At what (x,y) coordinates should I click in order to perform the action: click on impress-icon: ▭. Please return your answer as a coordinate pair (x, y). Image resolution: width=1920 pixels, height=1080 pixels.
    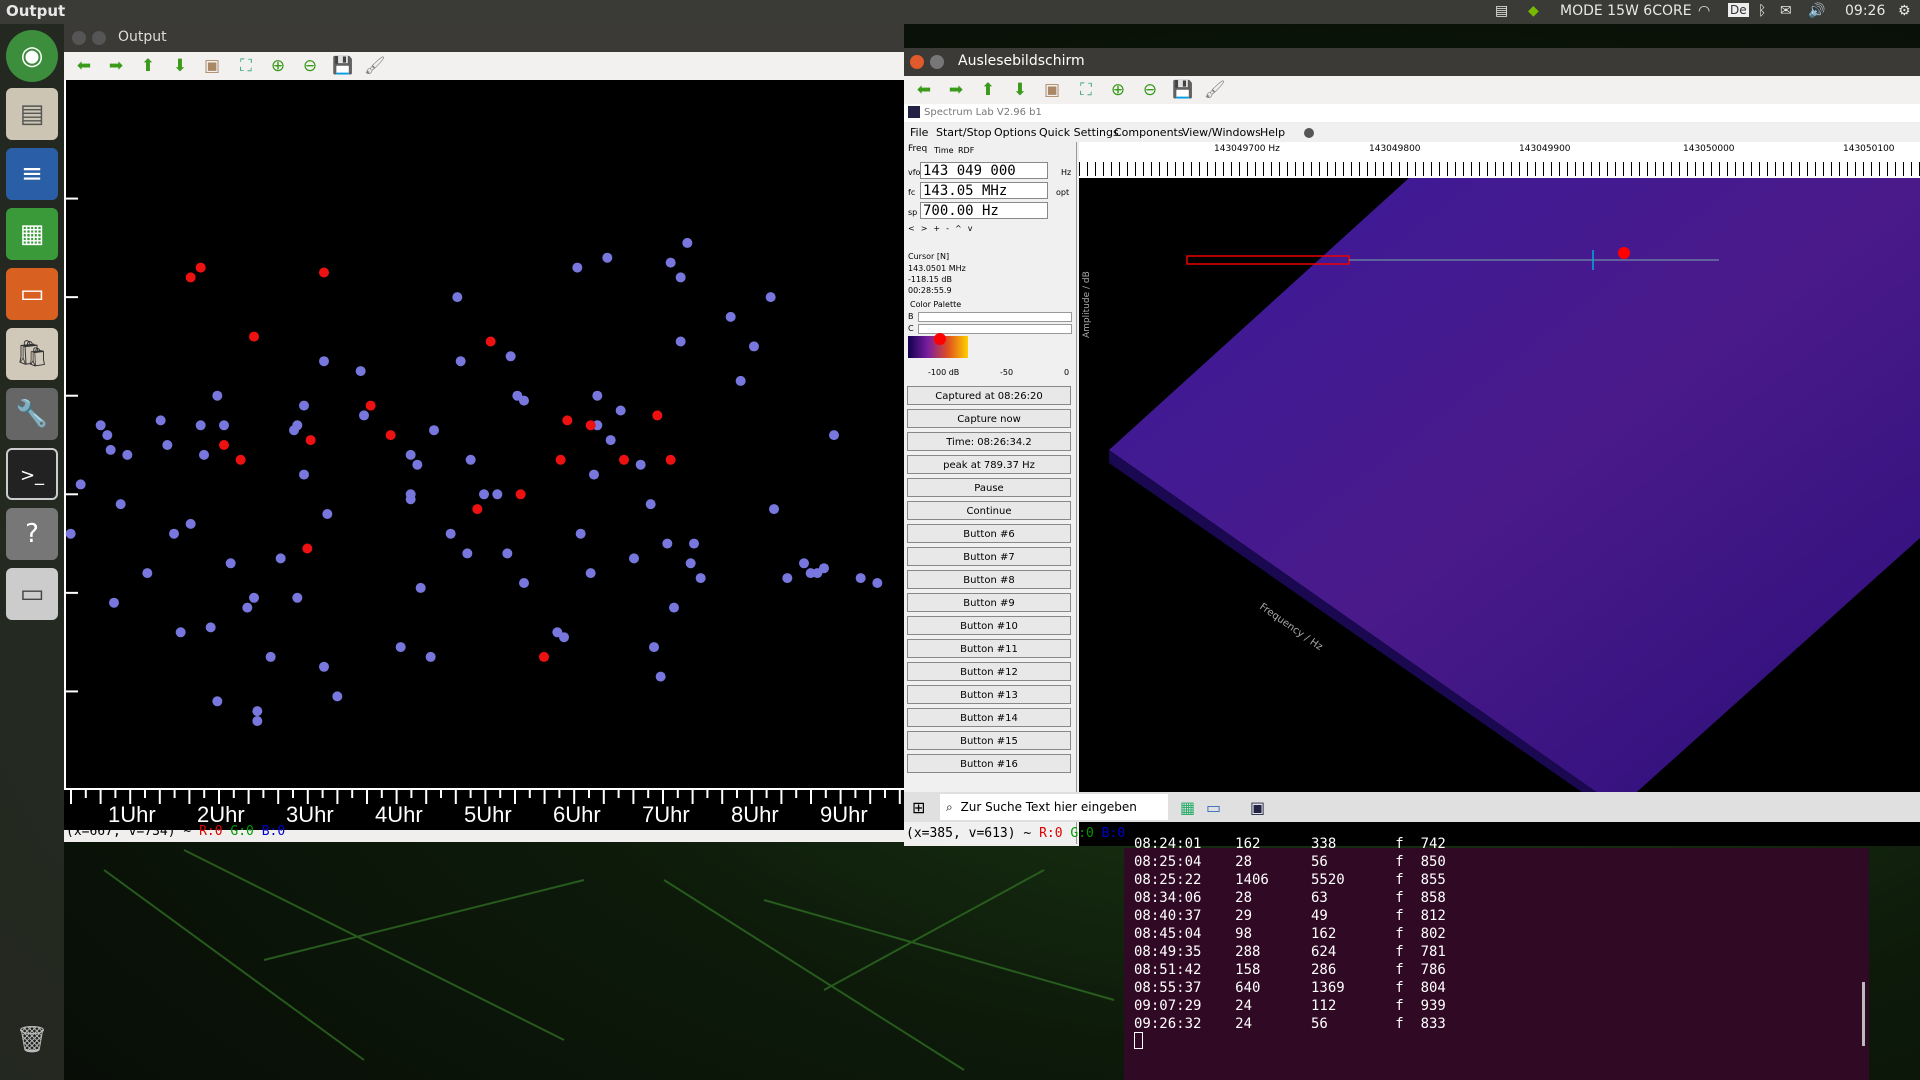
    Looking at the image, I should click on (32, 294).